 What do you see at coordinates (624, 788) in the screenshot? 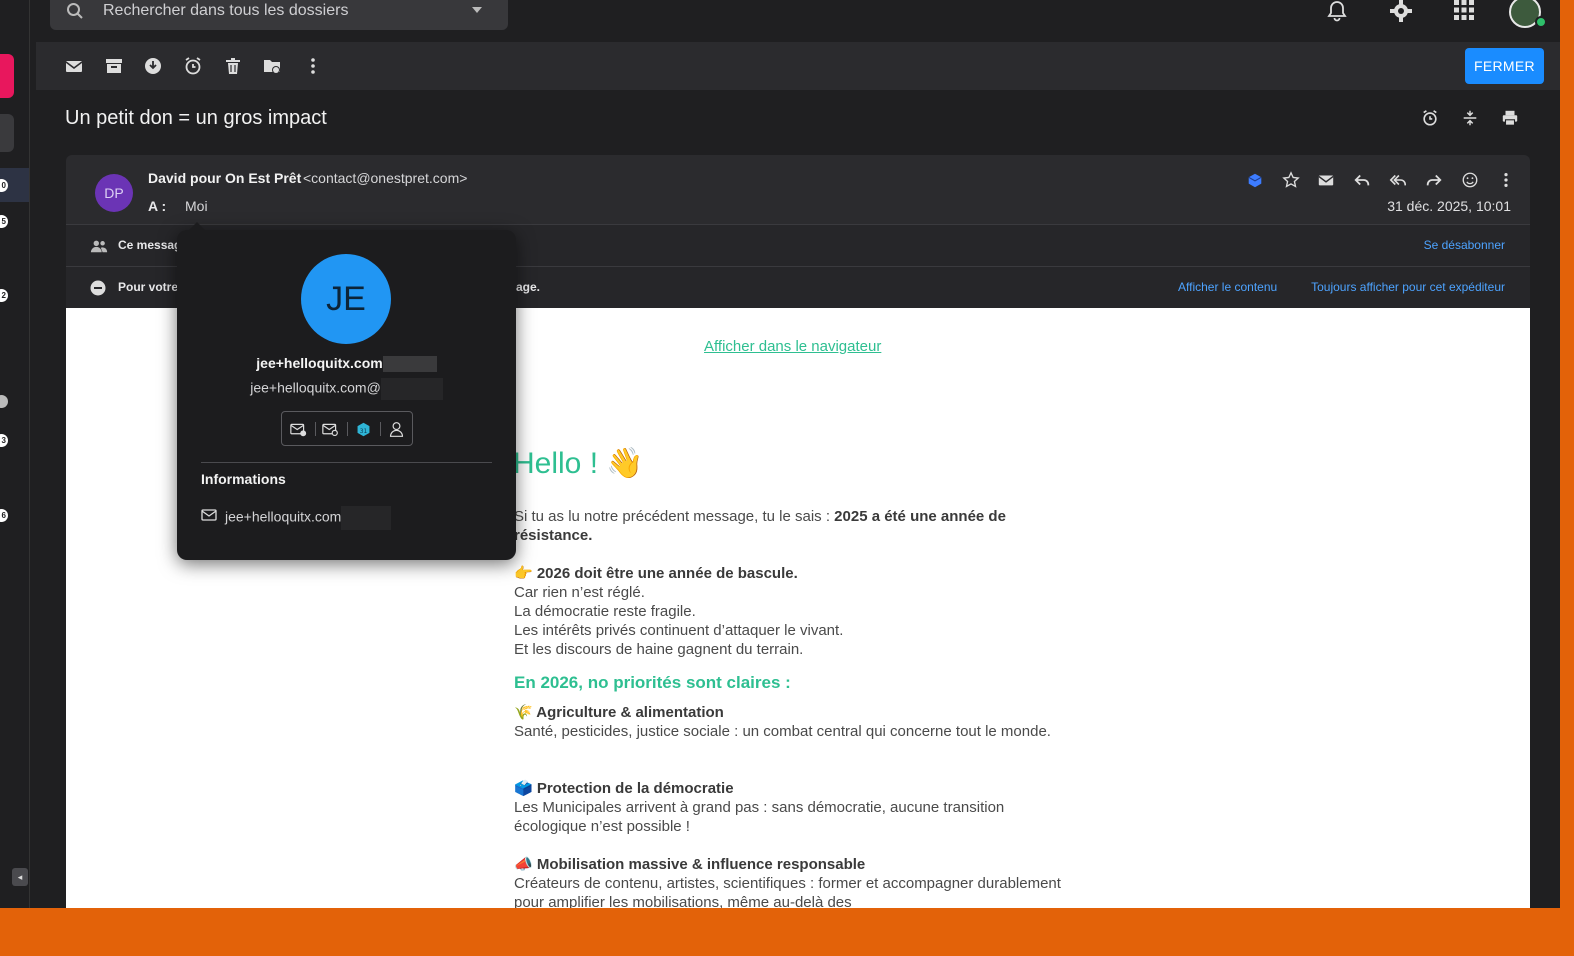
I see `priority-heading: 🗳️ Protection de la démocratie` at bounding box center [624, 788].